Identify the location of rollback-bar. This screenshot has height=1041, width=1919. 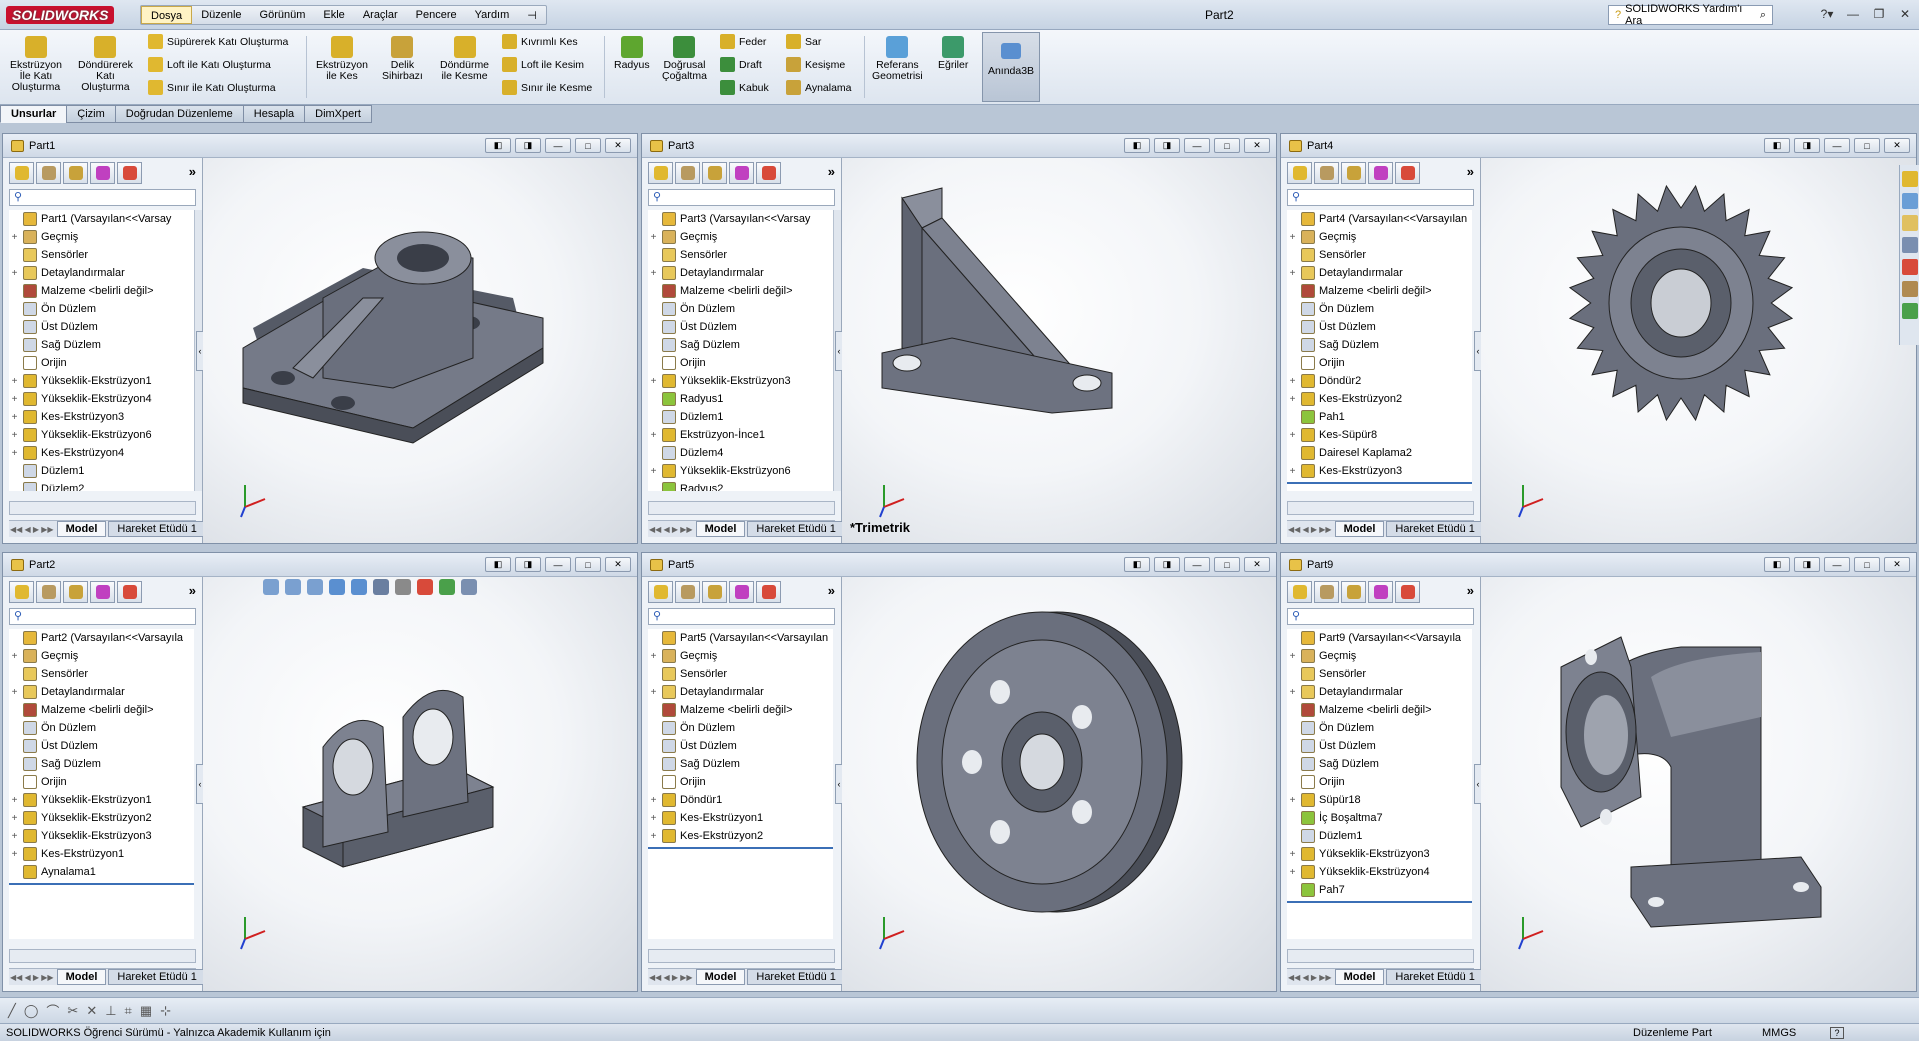
(101, 884).